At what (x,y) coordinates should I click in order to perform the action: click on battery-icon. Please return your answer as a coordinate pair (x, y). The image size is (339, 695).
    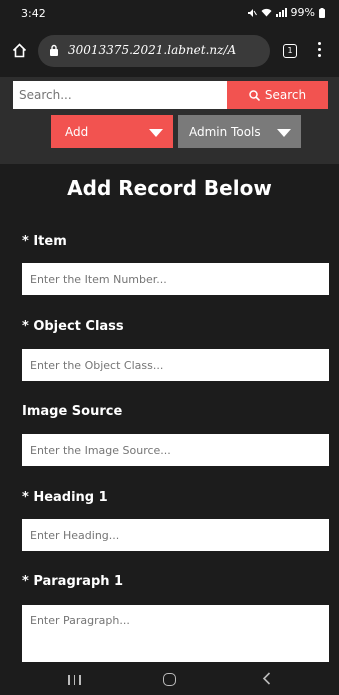
    Looking at the image, I should click on (322, 12).